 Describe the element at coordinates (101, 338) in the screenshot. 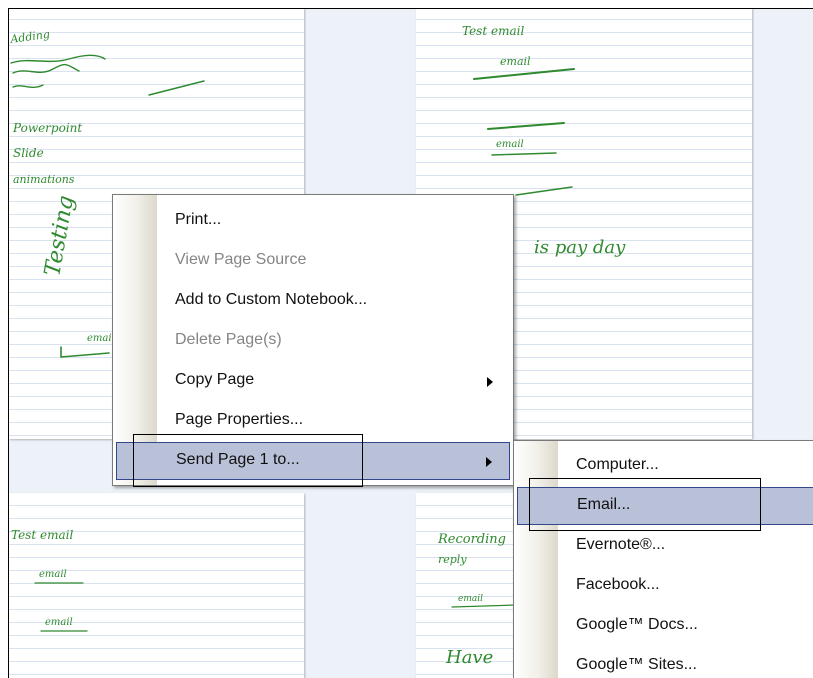

I see `ink-email-1: email` at that location.